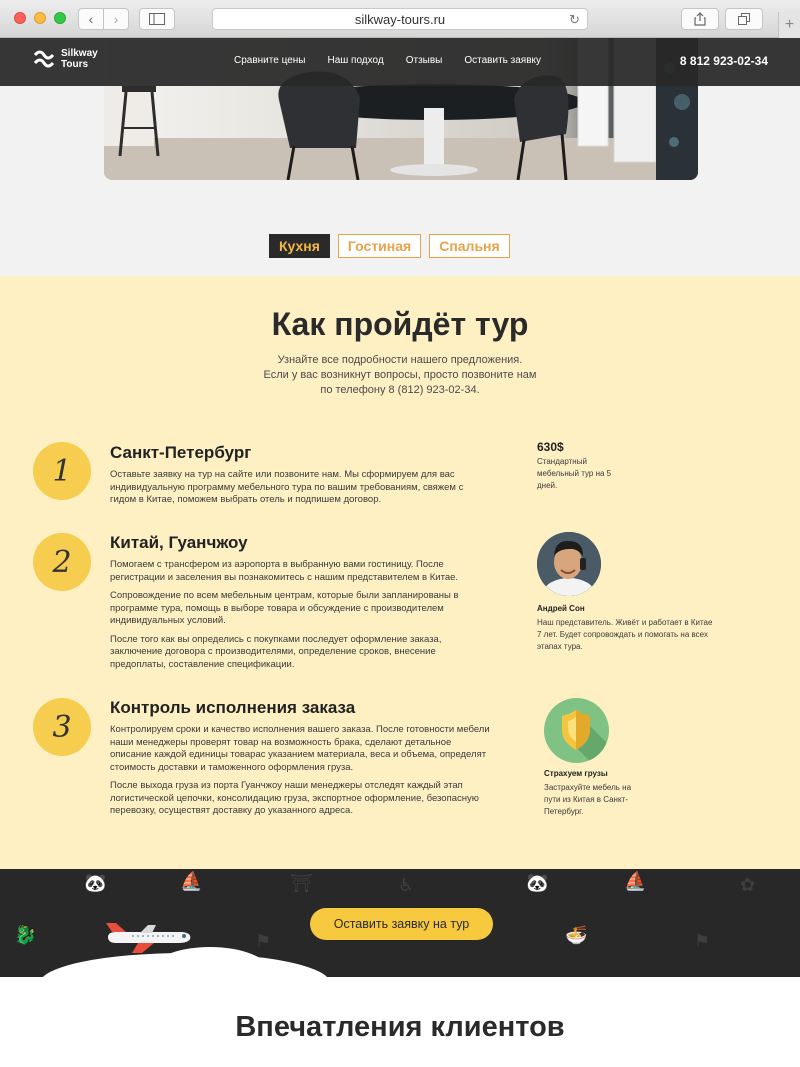 This screenshot has height=1067, width=800. I want to click on representative-avatar, so click(569, 564).